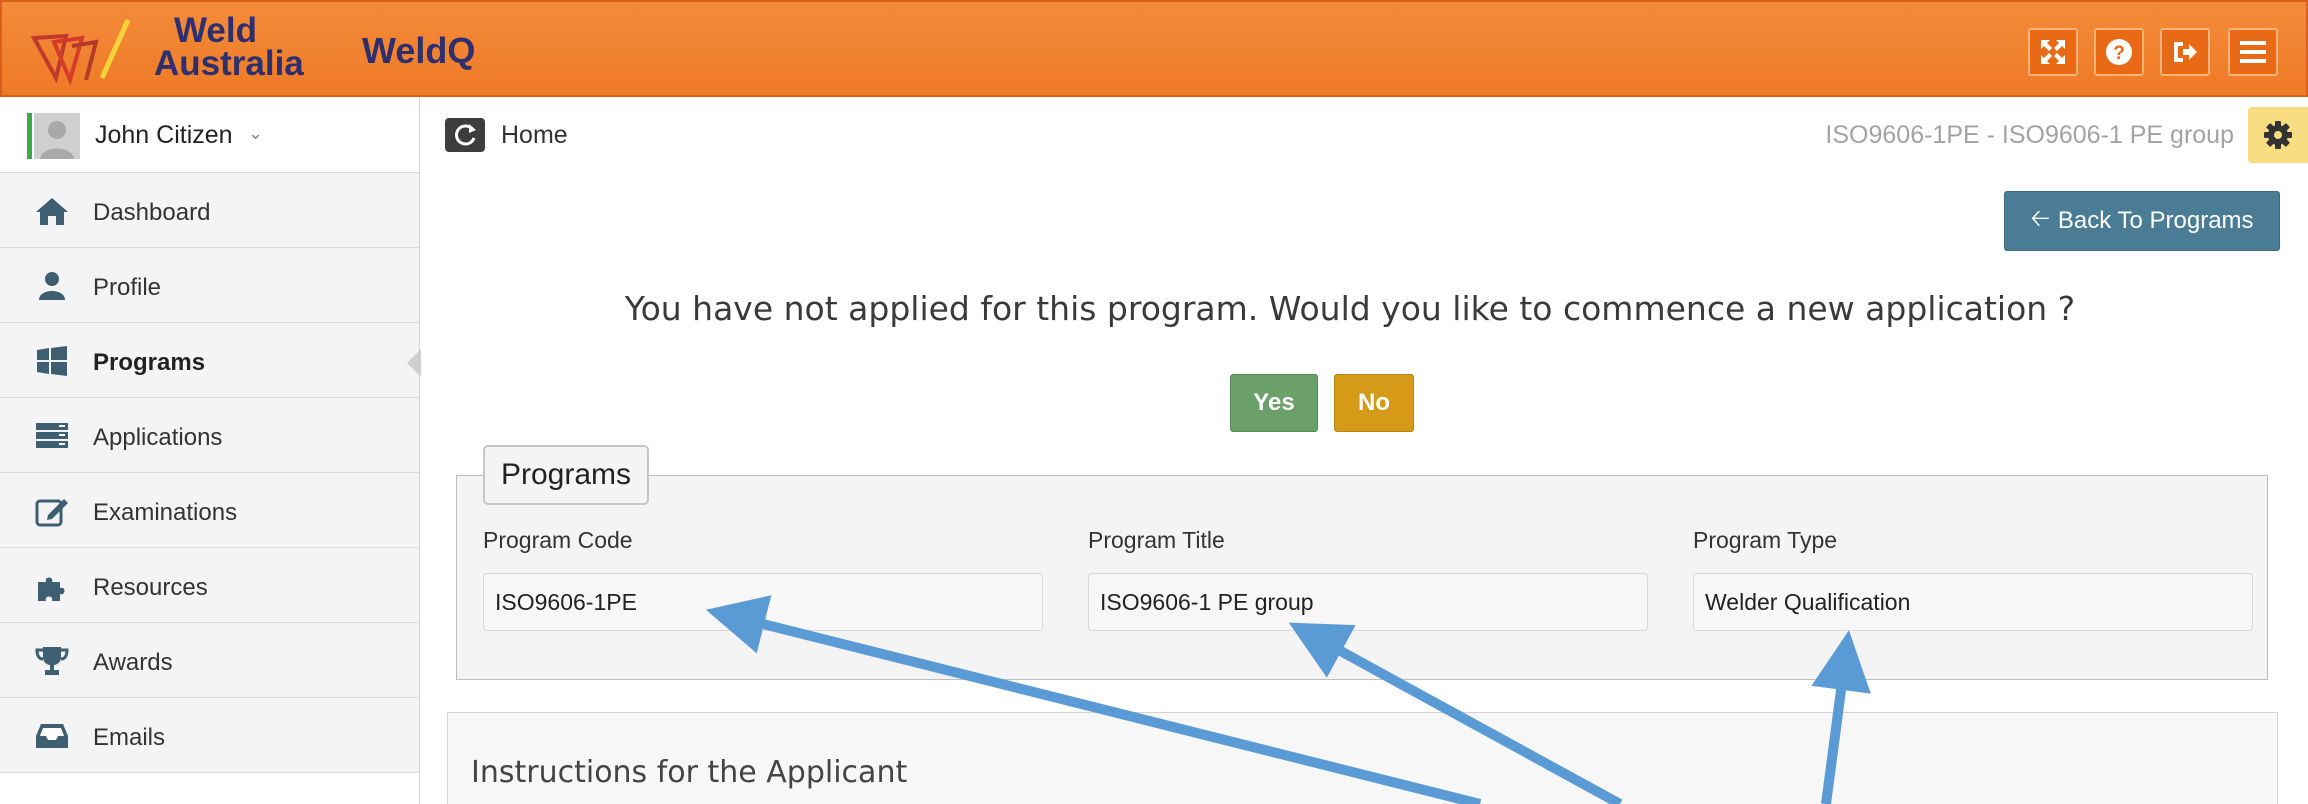 This screenshot has width=2308, height=804. What do you see at coordinates (149, 362) in the screenshot?
I see `sidebar-item-label: Programs` at bounding box center [149, 362].